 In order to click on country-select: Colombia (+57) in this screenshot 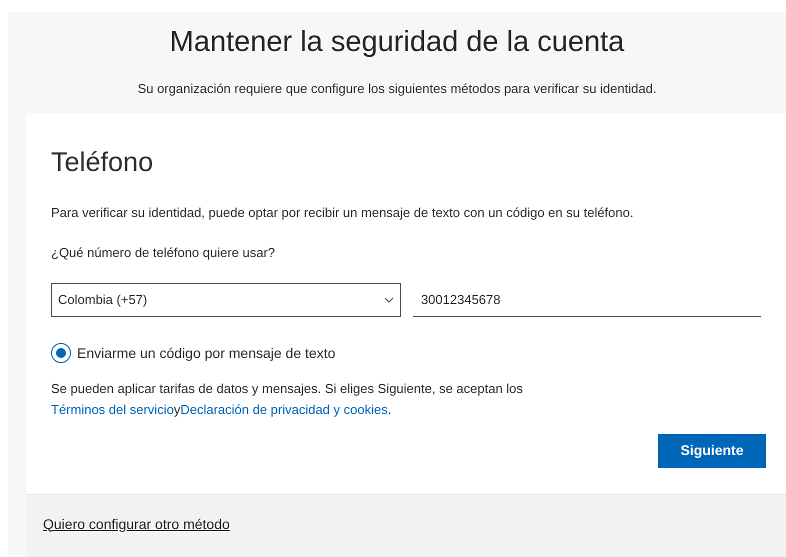, I will do `click(226, 299)`.